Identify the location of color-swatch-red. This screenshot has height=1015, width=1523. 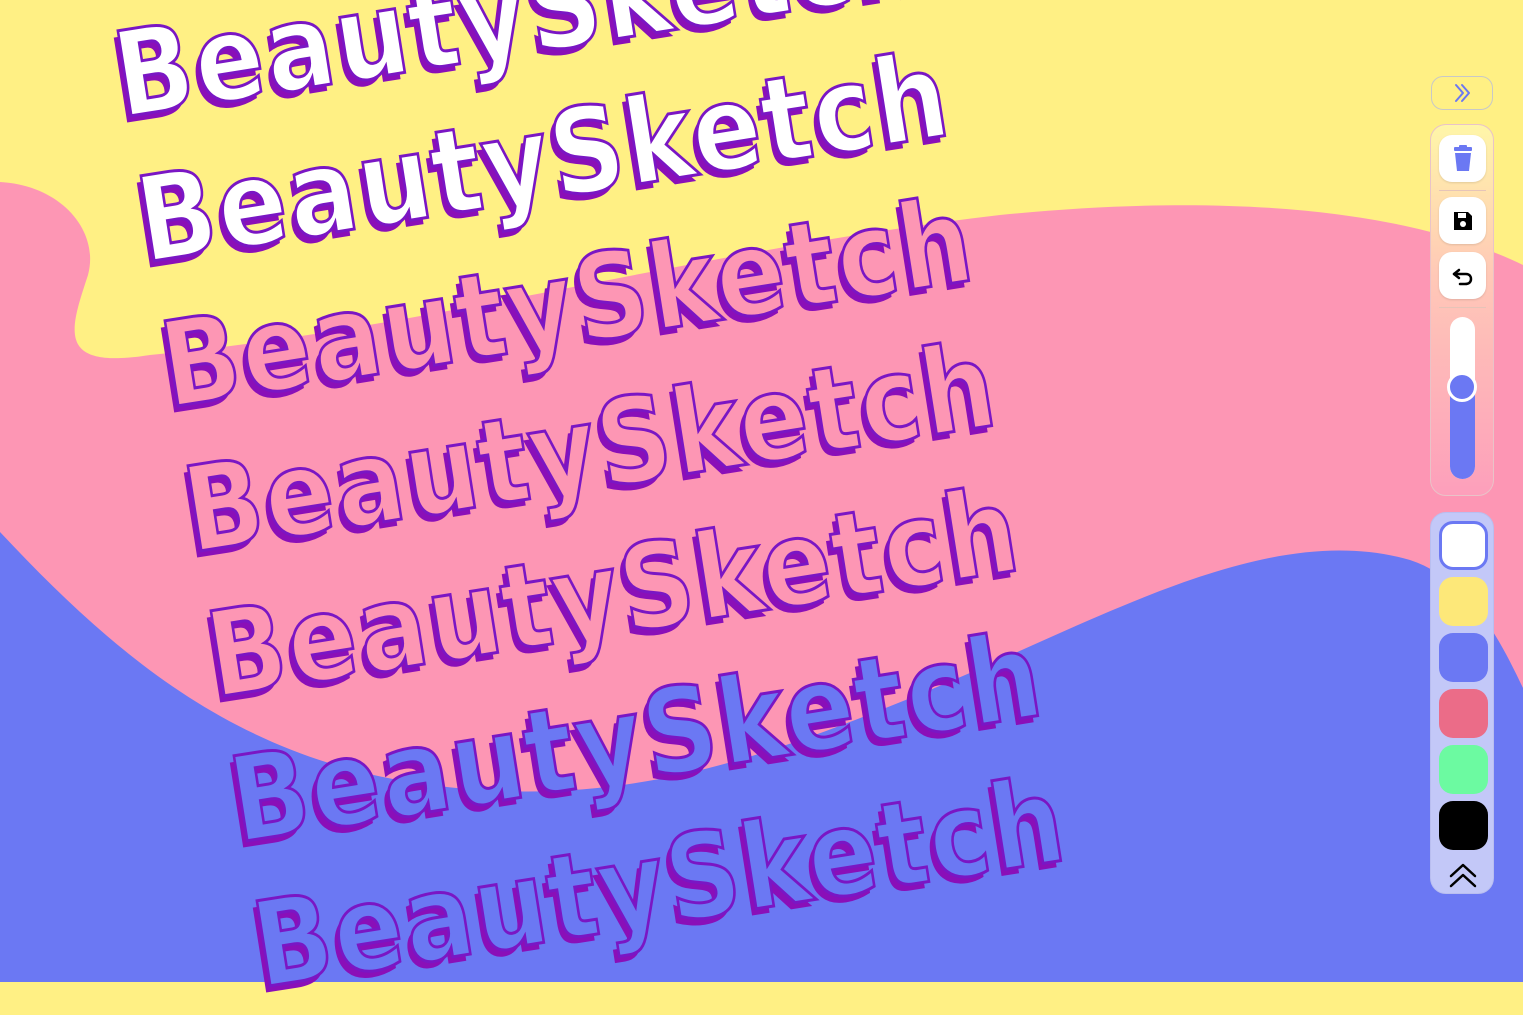
(1463, 713).